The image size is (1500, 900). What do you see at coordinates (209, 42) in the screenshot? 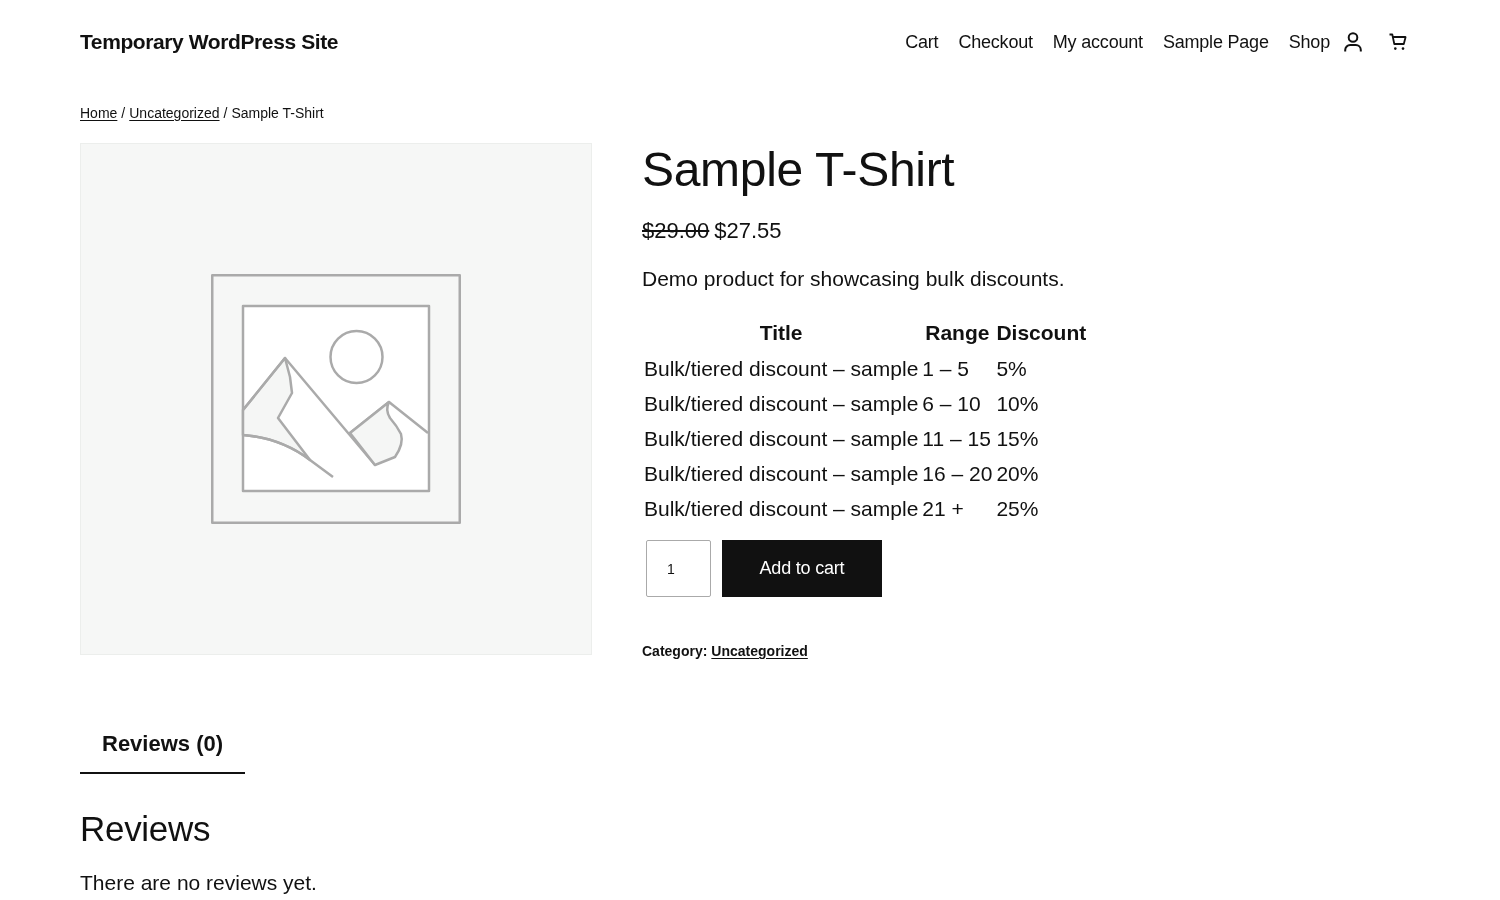
I see `site-title: Temporary WordPress Site` at bounding box center [209, 42].